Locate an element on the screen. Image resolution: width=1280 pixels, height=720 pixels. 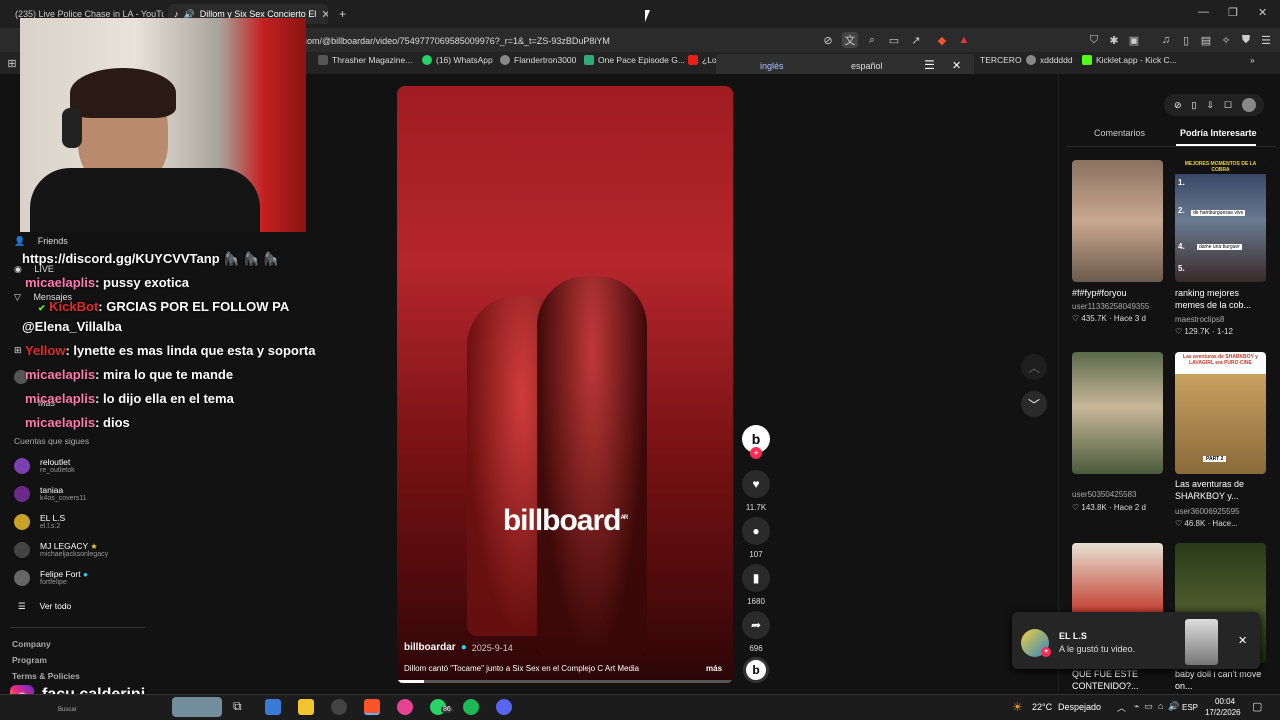
spotify-icon is located at coordinates (471, 707).